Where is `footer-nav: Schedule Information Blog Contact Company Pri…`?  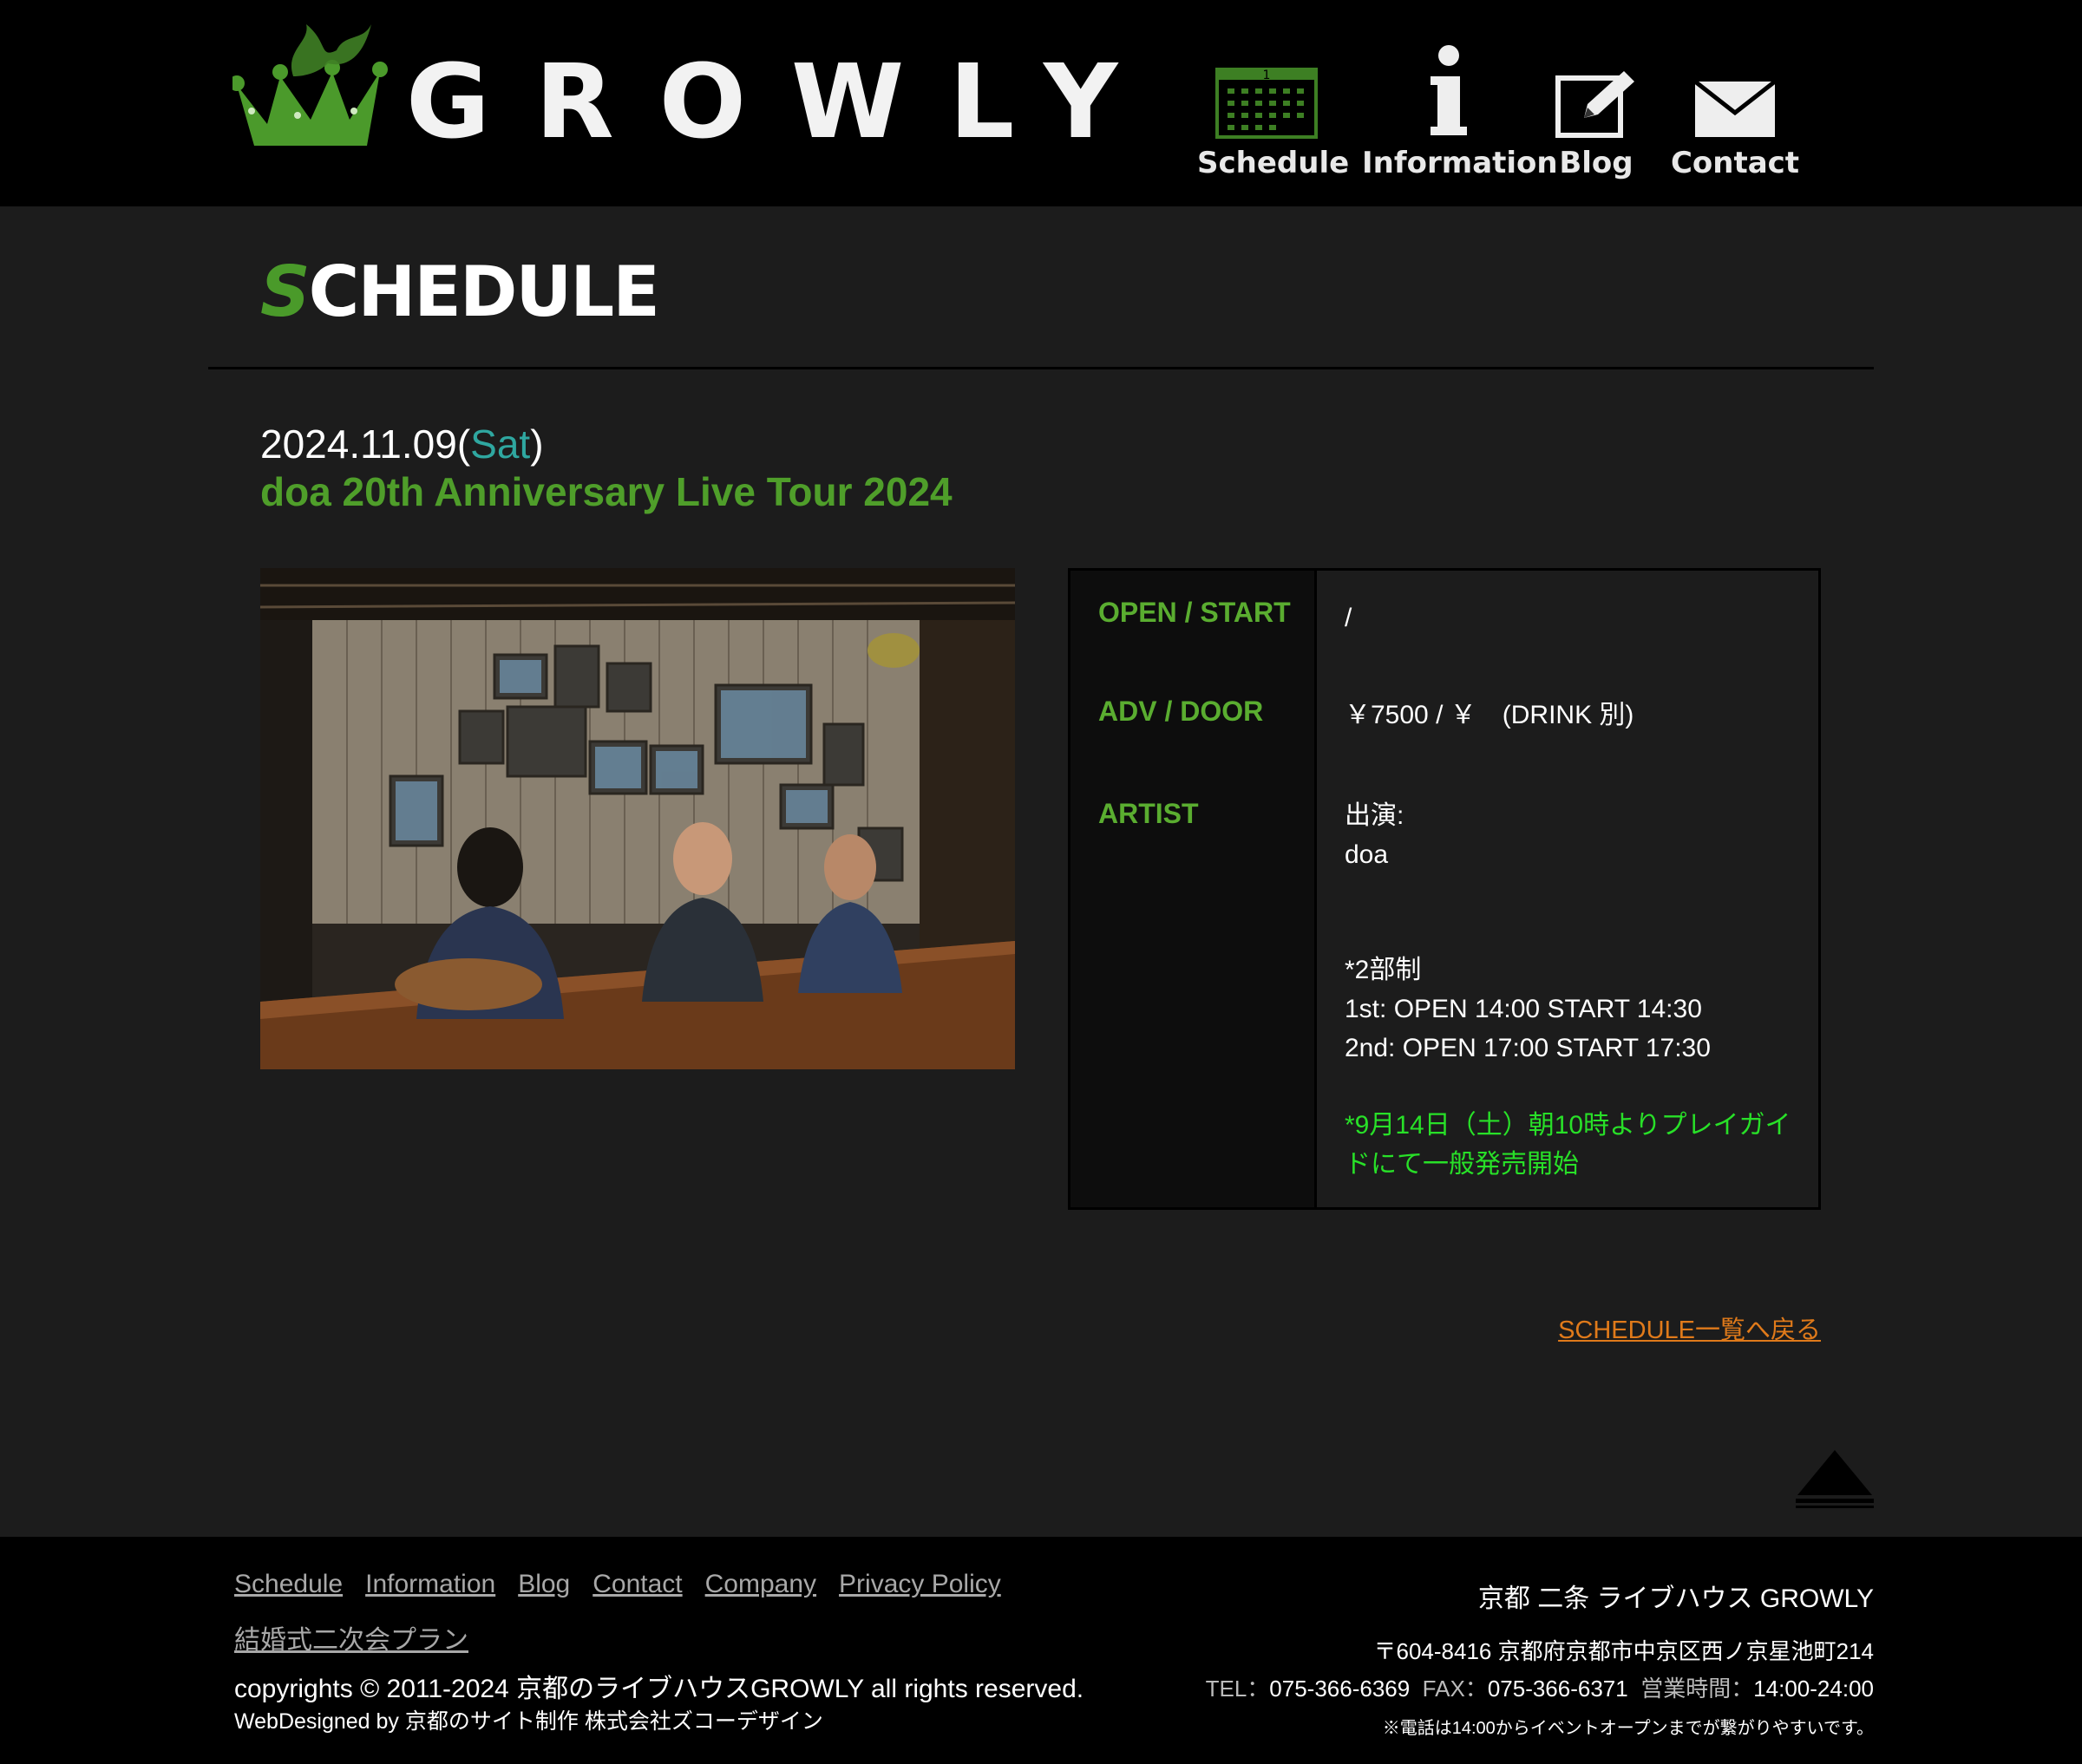 footer-nav: Schedule Information Blog Contact Company Pri… is located at coordinates (629, 1584).